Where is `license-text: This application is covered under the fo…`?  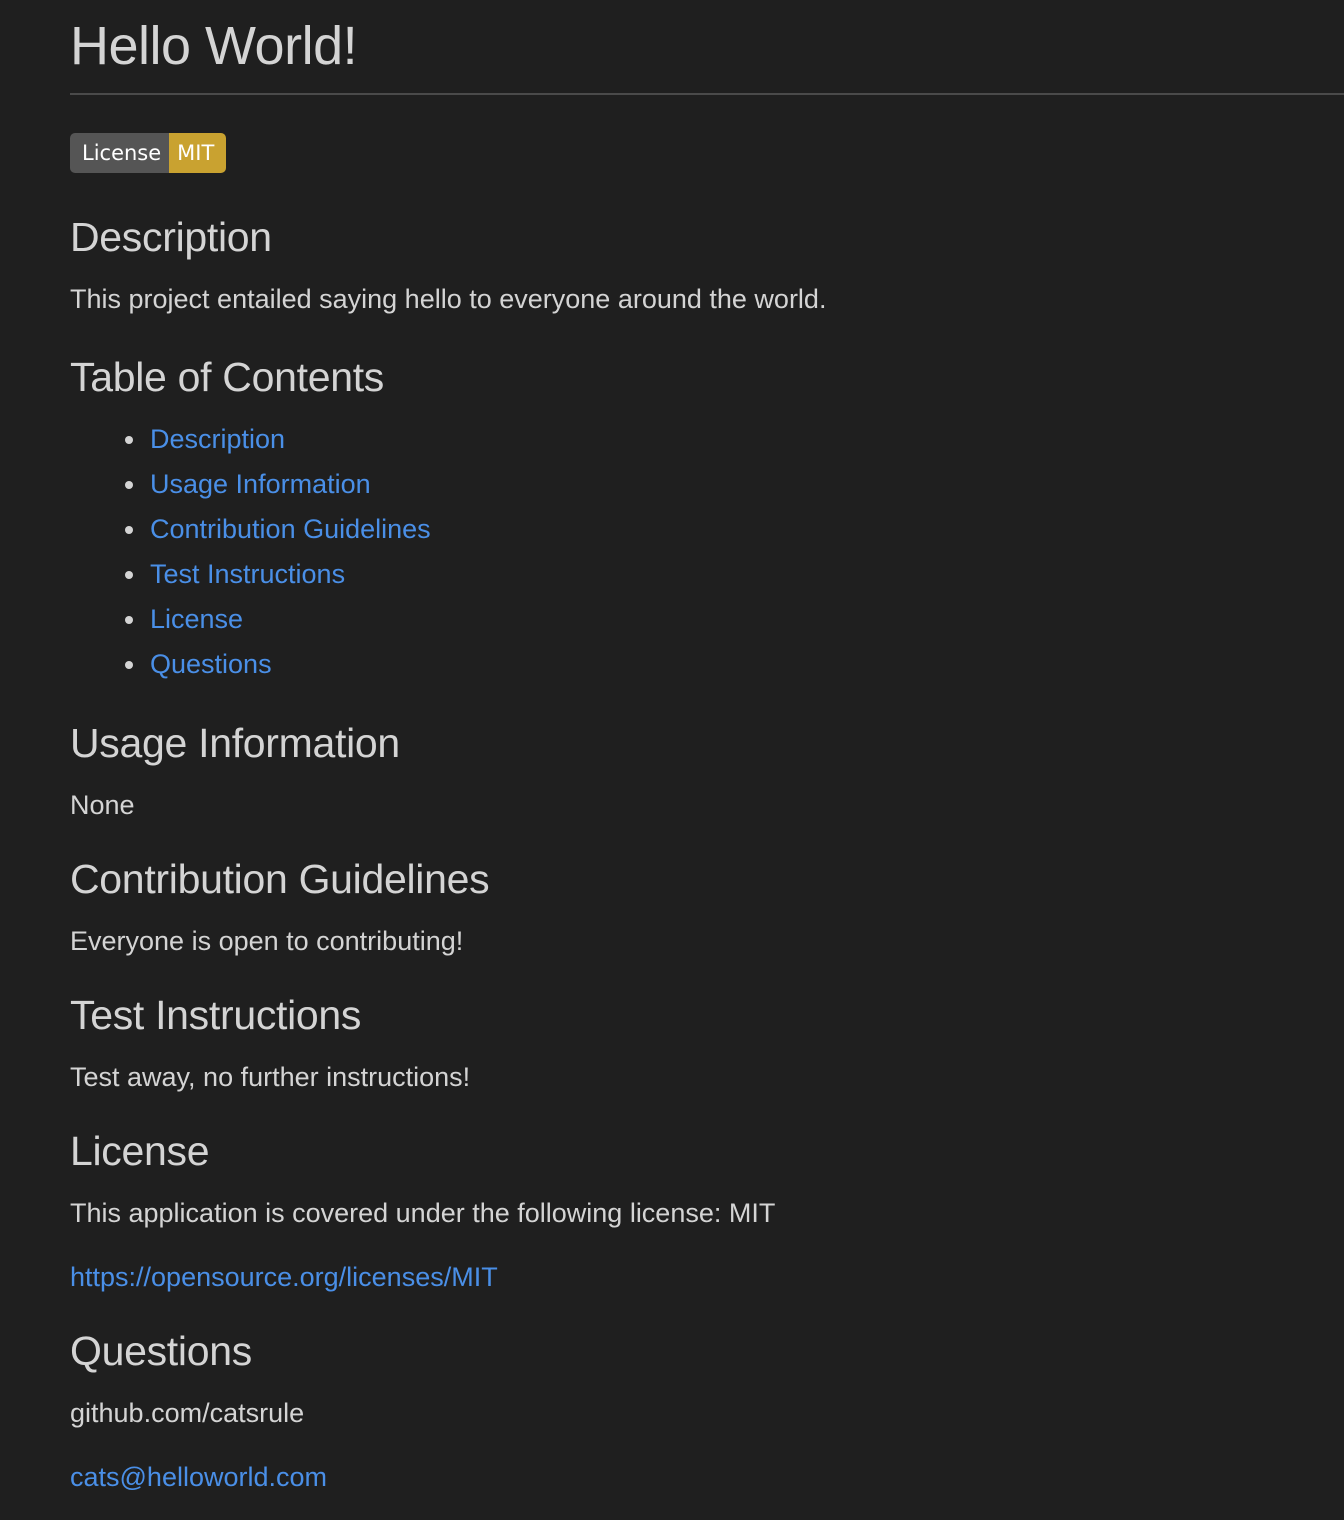 license-text: This application is covered under the fo… is located at coordinates (423, 1213).